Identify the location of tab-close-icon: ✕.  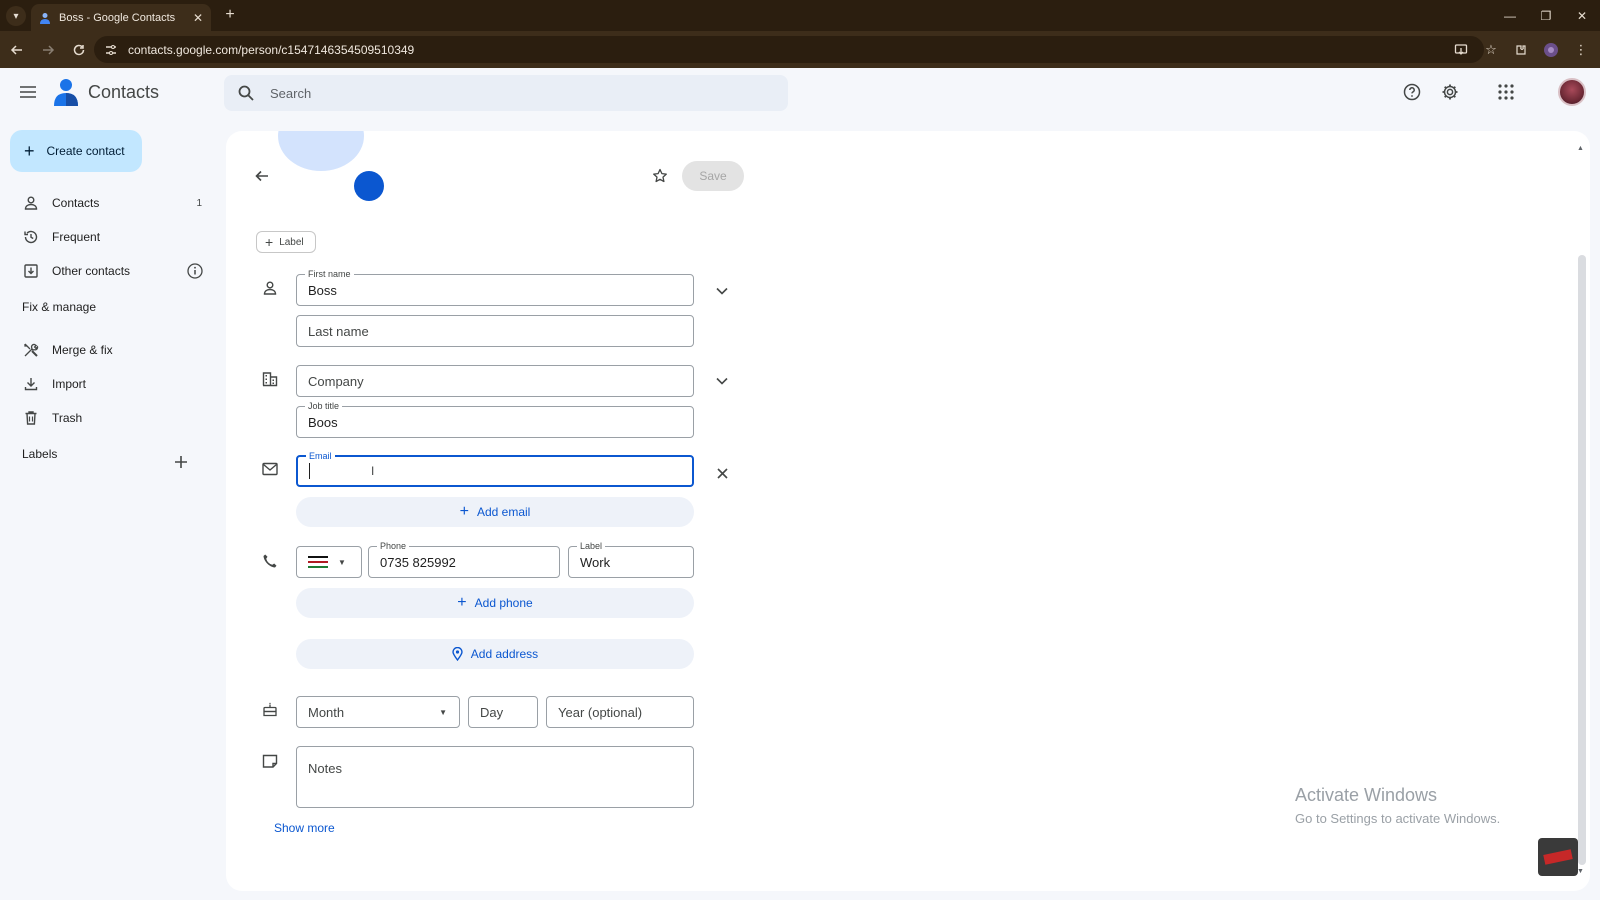
(198, 18).